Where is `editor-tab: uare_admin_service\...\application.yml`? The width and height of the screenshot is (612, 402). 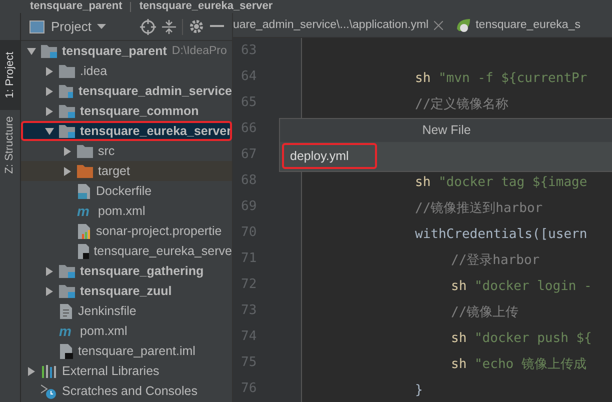
editor-tab: uare_admin_service\...\application.yml is located at coordinates (342, 25).